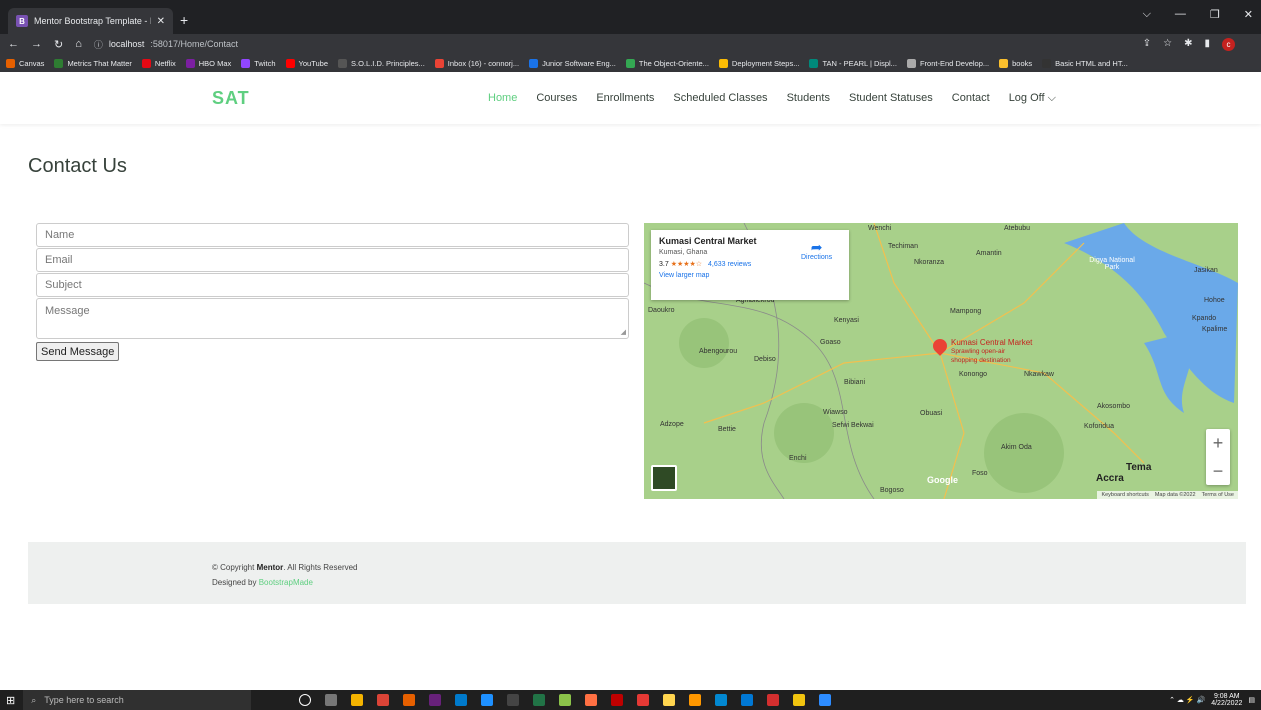 This screenshot has width=1261, height=710. What do you see at coordinates (1251, 700) in the screenshot?
I see `notifications-icon: ▤` at bounding box center [1251, 700].